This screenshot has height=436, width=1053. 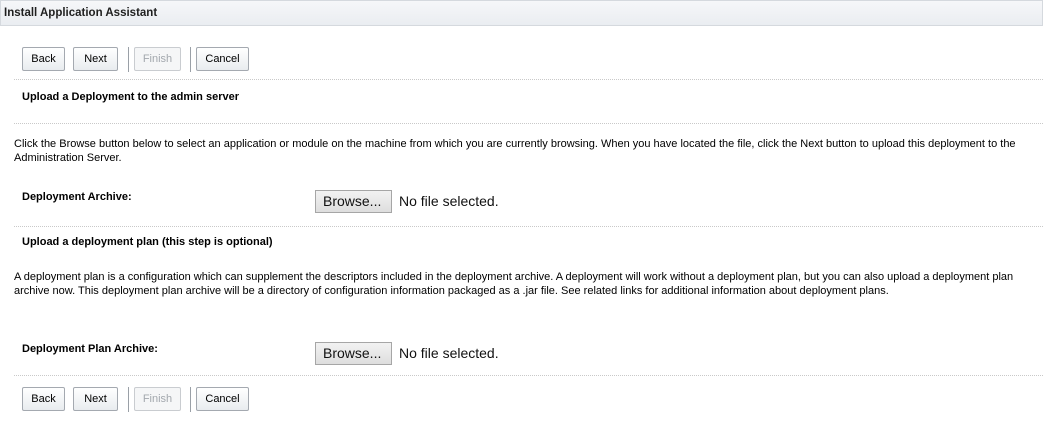 What do you see at coordinates (449, 353) in the screenshot?
I see `deployment-plan-file-status: No file selected.` at bounding box center [449, 353].